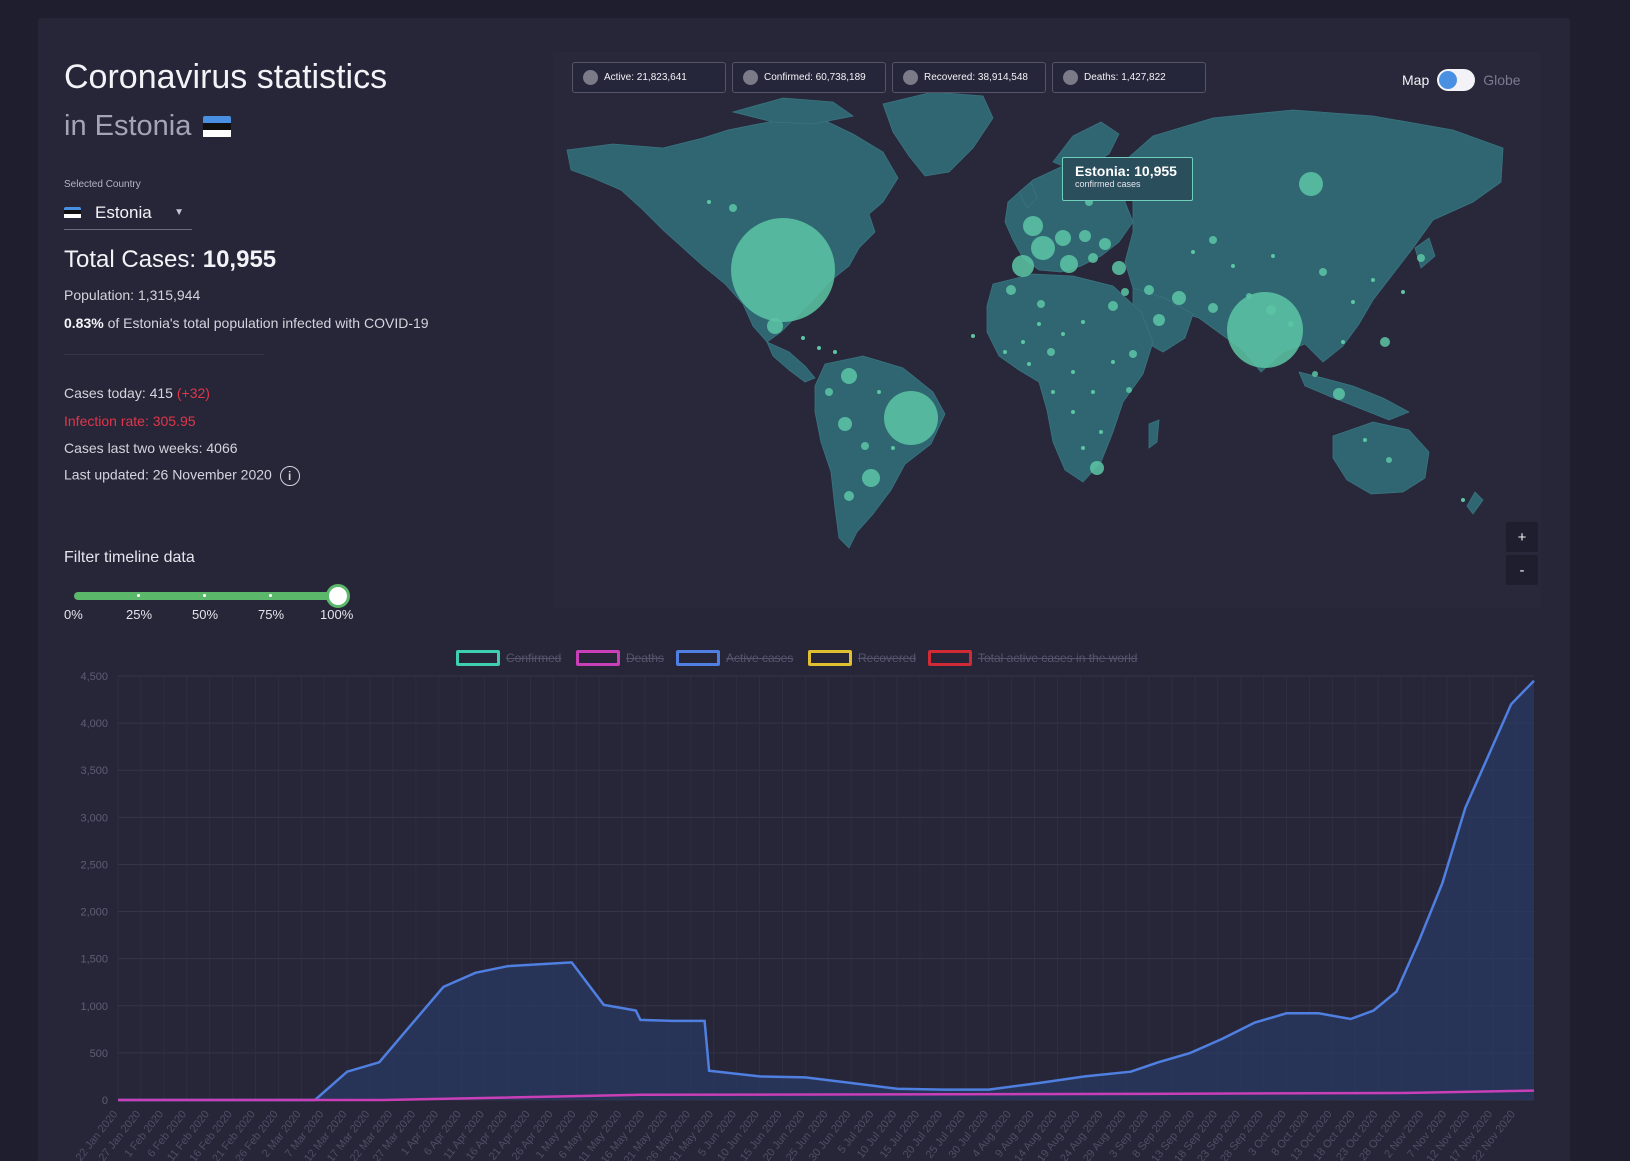  I want to click on y-tick-label: 4,500, so click(94, 677).